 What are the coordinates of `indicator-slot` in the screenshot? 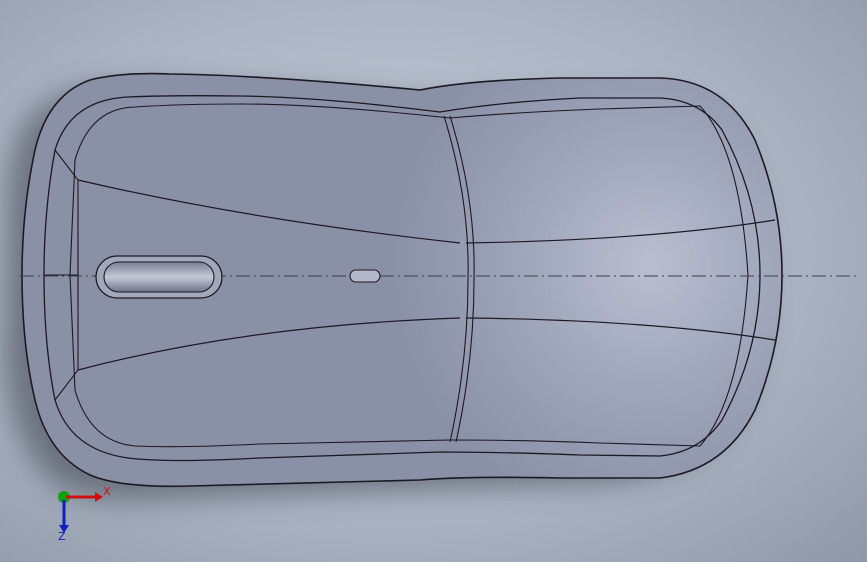 It's located at (365, 276).